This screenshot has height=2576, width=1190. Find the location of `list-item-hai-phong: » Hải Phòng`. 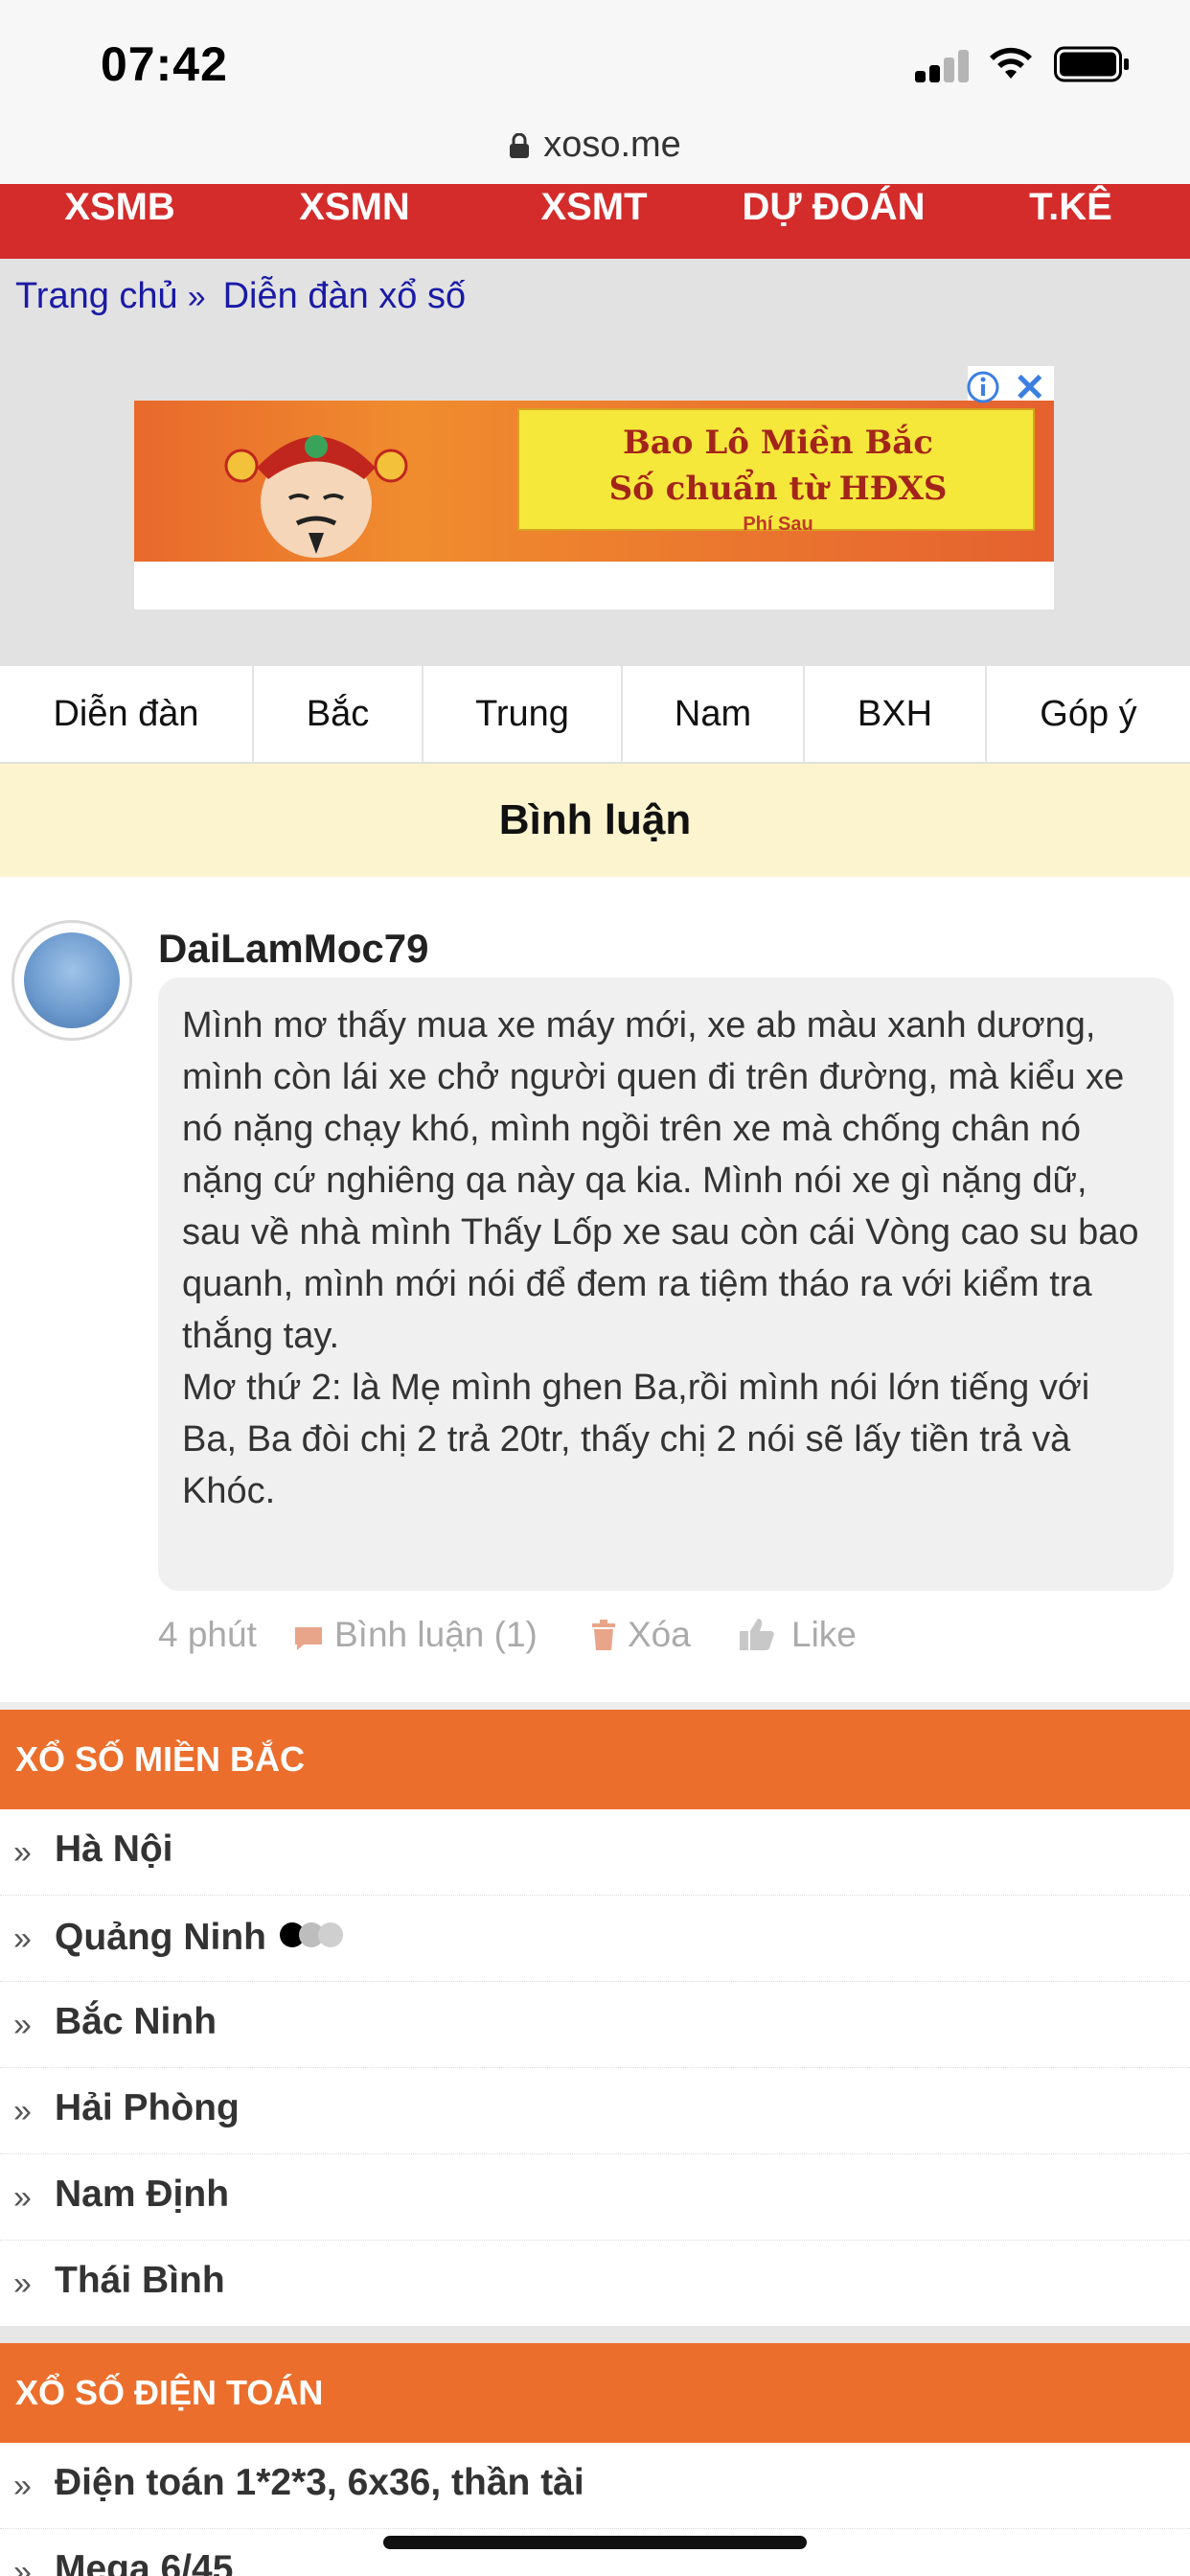

list-item-hai-phong: » Hải Phòng is located at coordinates (595, 2111).